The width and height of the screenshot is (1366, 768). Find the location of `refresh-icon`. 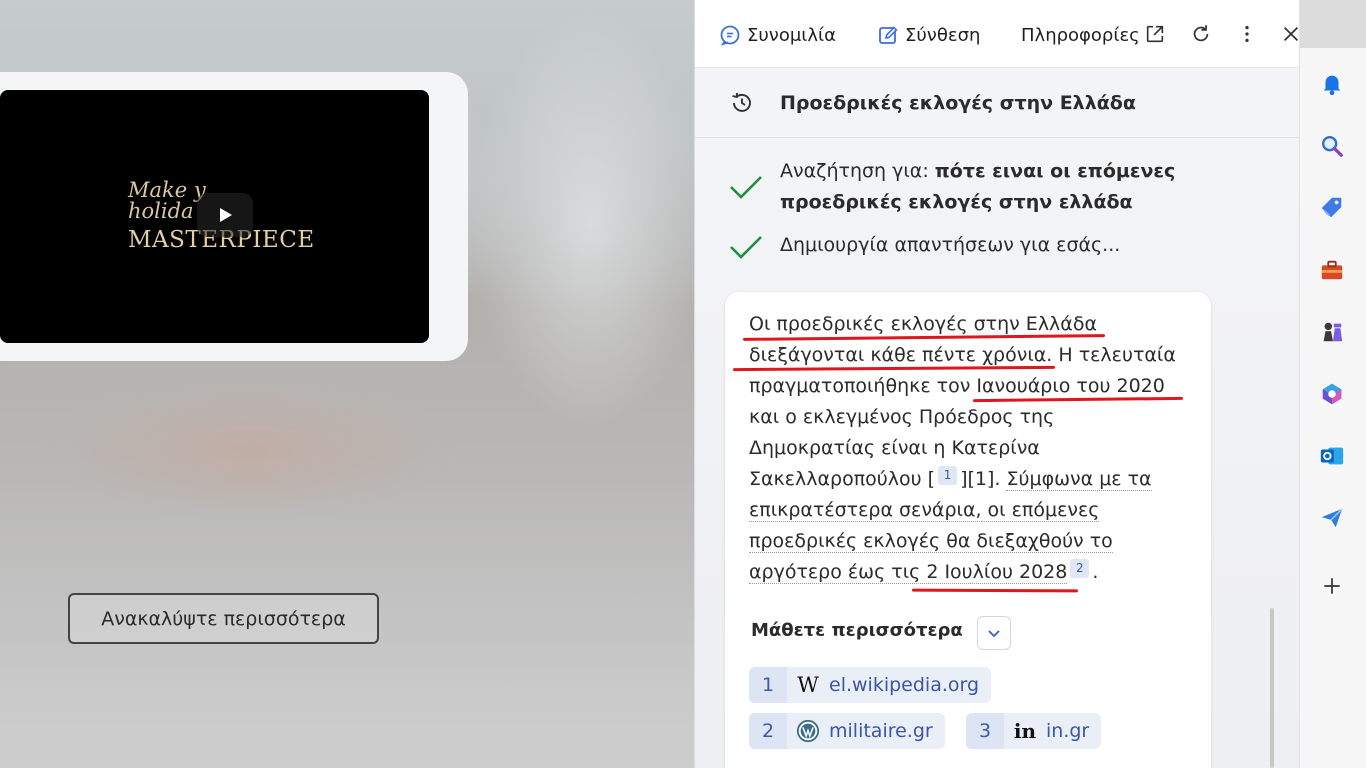

refresh-icon is located at coordinates (1201, 34).